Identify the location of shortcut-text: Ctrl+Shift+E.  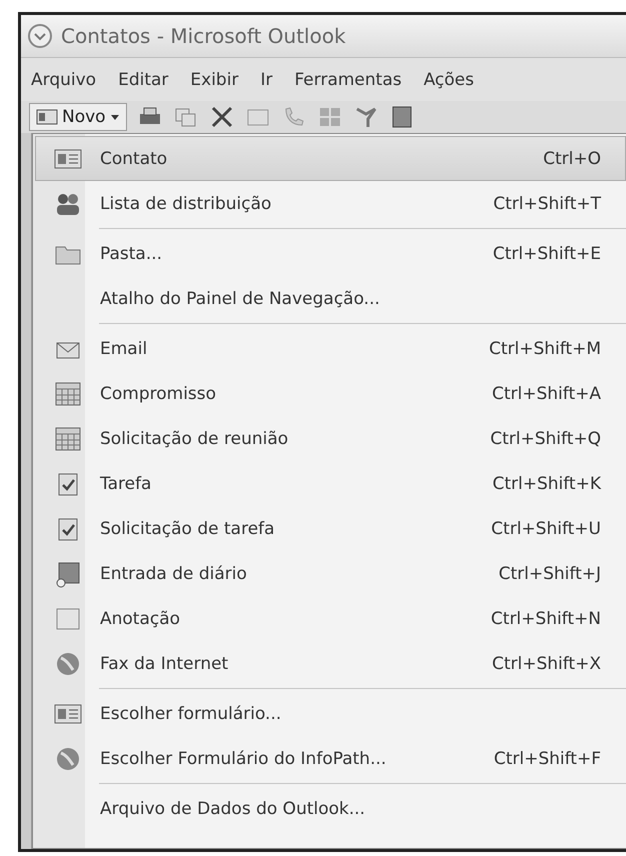
(546, 254).